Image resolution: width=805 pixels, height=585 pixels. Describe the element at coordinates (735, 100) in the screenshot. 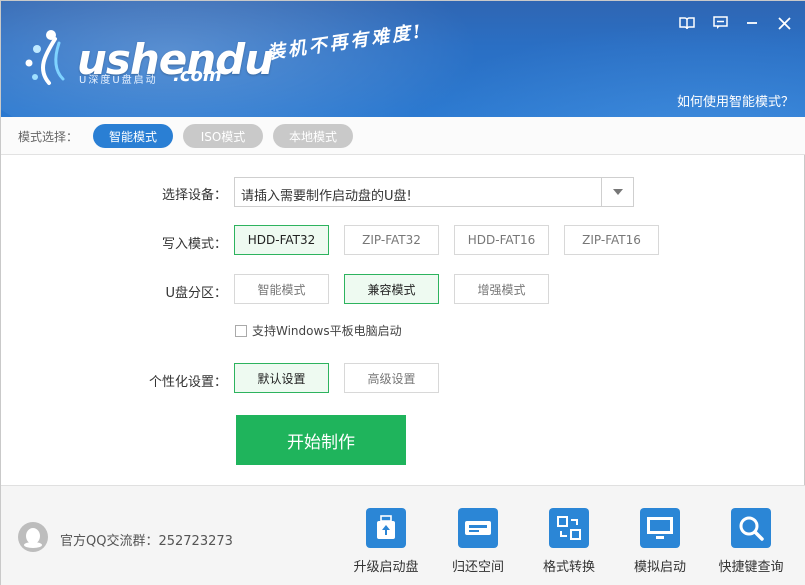

I see `help-link: 如何使用智能模式？` at that location.